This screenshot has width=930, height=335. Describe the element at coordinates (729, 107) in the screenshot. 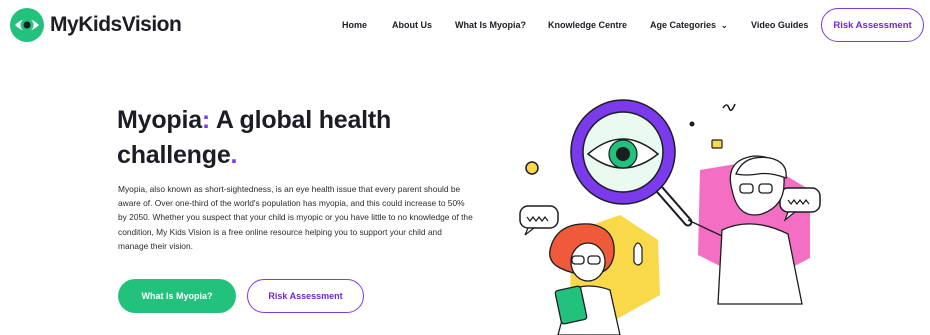

I see `squiggle-doodle` at that location.